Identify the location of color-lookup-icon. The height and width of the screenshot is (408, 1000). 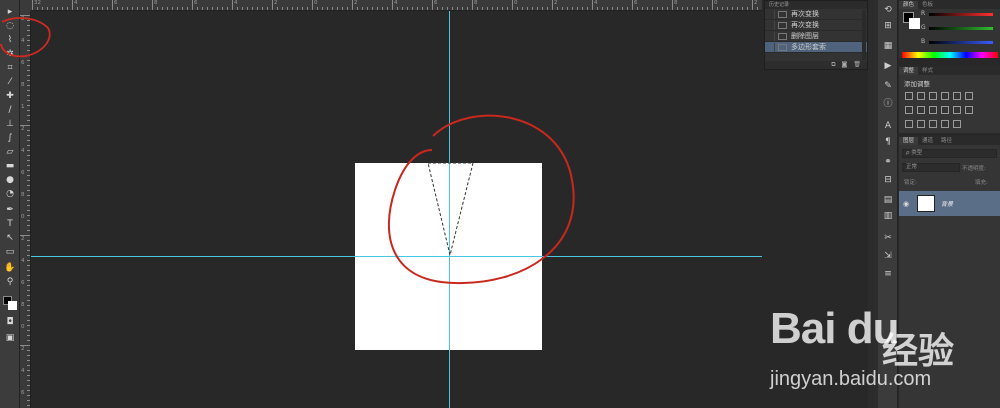
(957, 110).